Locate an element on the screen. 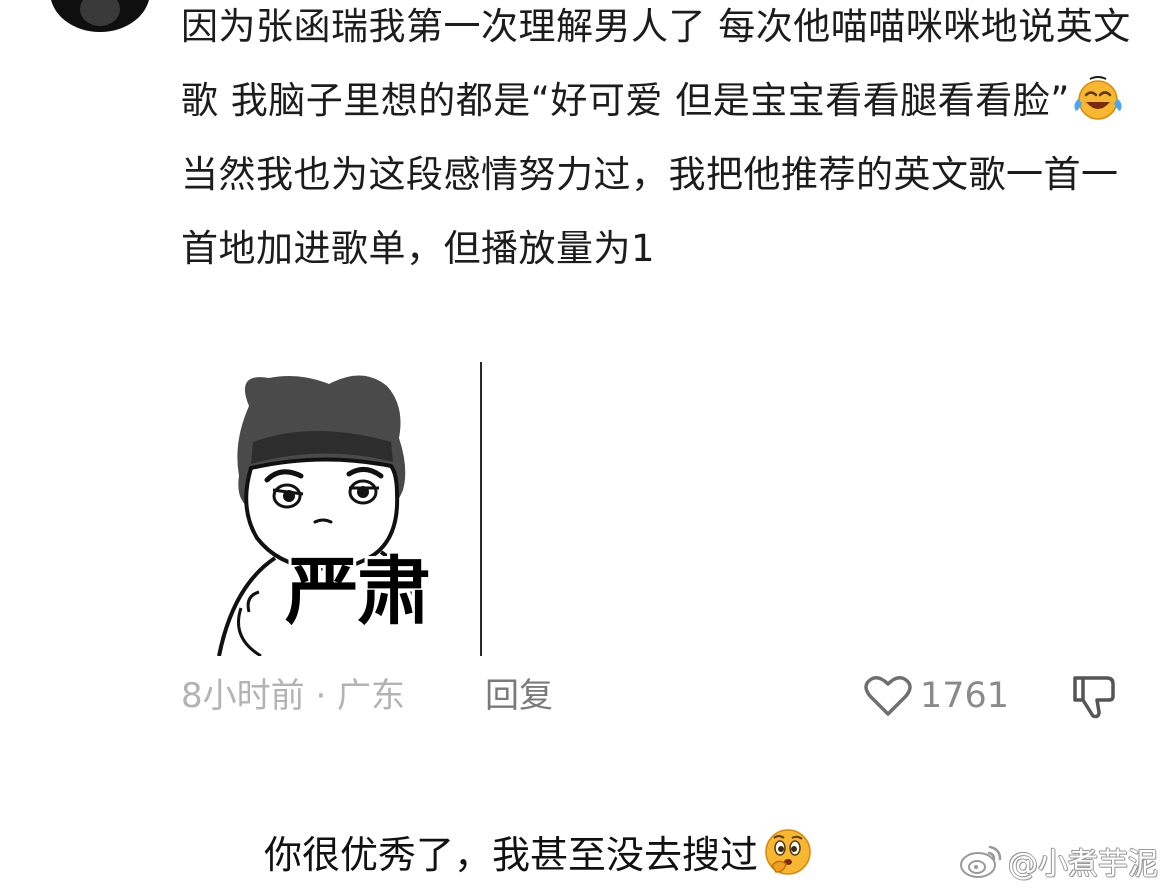 This screenshot has height=893, width=1170. dislike-button is located at coordinates (1094, 696).